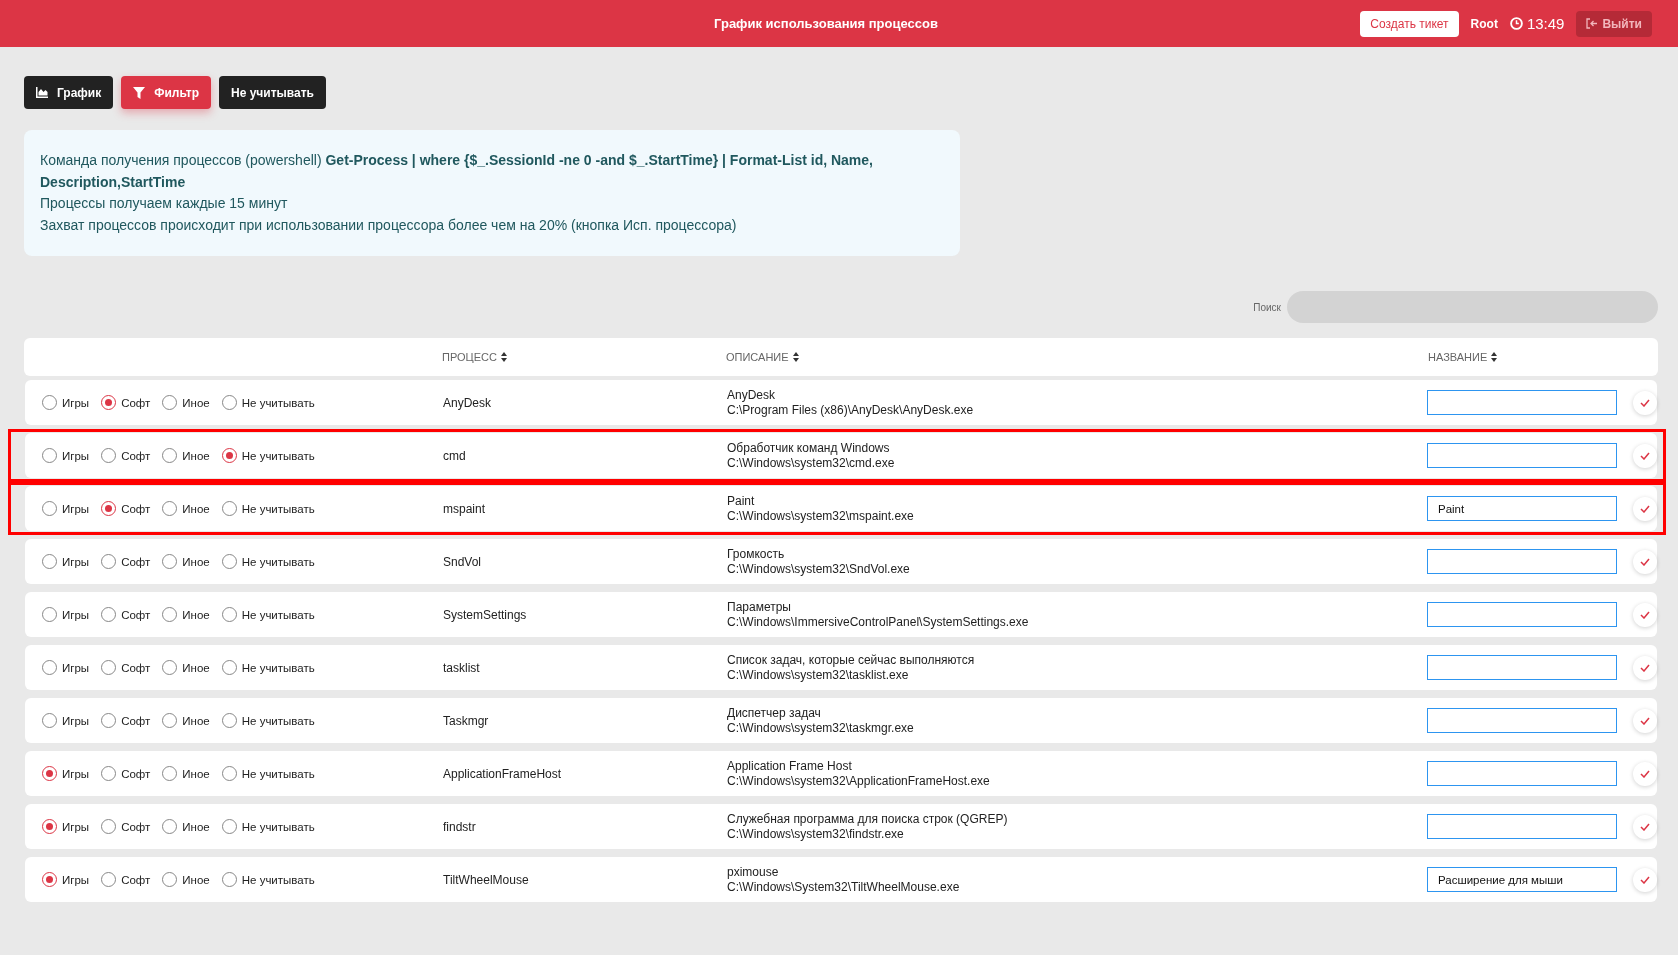 The height and width of the screenshot is (955, 1678). What do you see at coordinates (821, 508) in the screenshot?
I see `description-cell-text: Paint C:\Windows\system32\mspaint.exe` at bounding box center [821, 508].